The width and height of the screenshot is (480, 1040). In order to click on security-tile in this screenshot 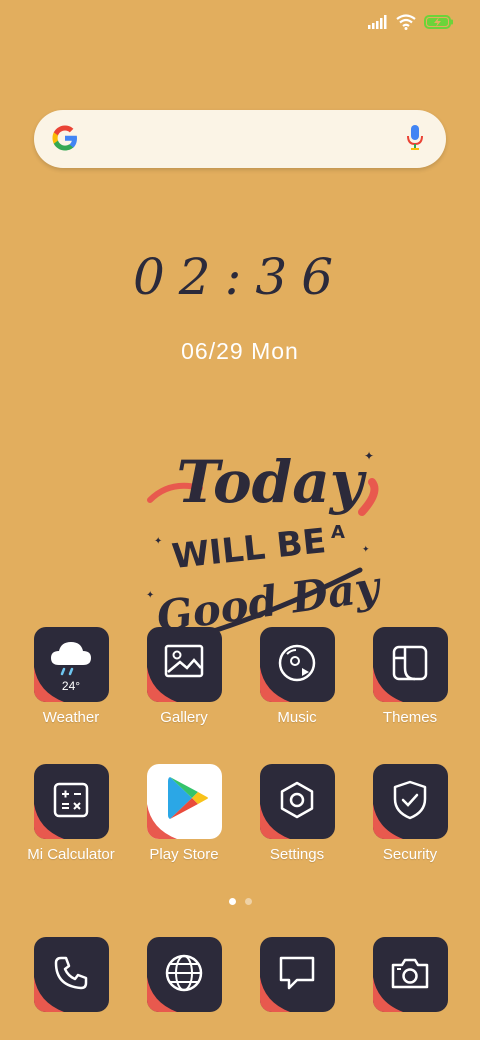, I will do `click(410, 801)`.